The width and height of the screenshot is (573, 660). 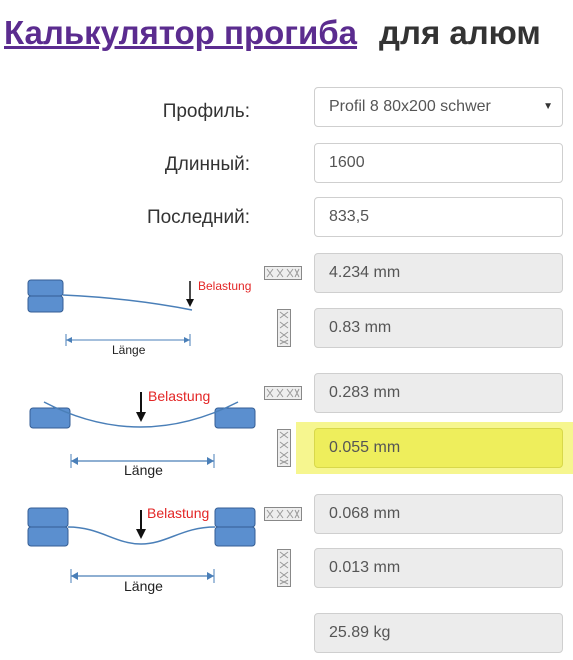 I want to click on chevron-down-icon: ▼, so click(x=548, y=106).